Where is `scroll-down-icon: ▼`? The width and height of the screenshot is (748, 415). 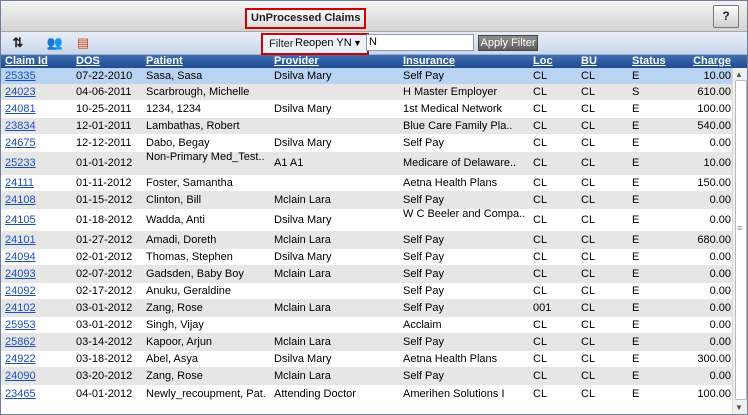 scroll-down-icon: ▼ is located at coordinates (739, 407).